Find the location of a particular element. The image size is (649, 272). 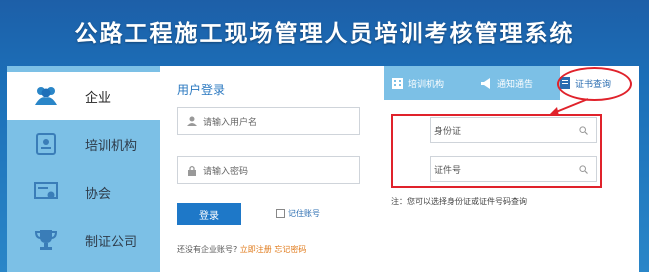

cert-no-label: 证件号 is located at coordinates (448, 170).